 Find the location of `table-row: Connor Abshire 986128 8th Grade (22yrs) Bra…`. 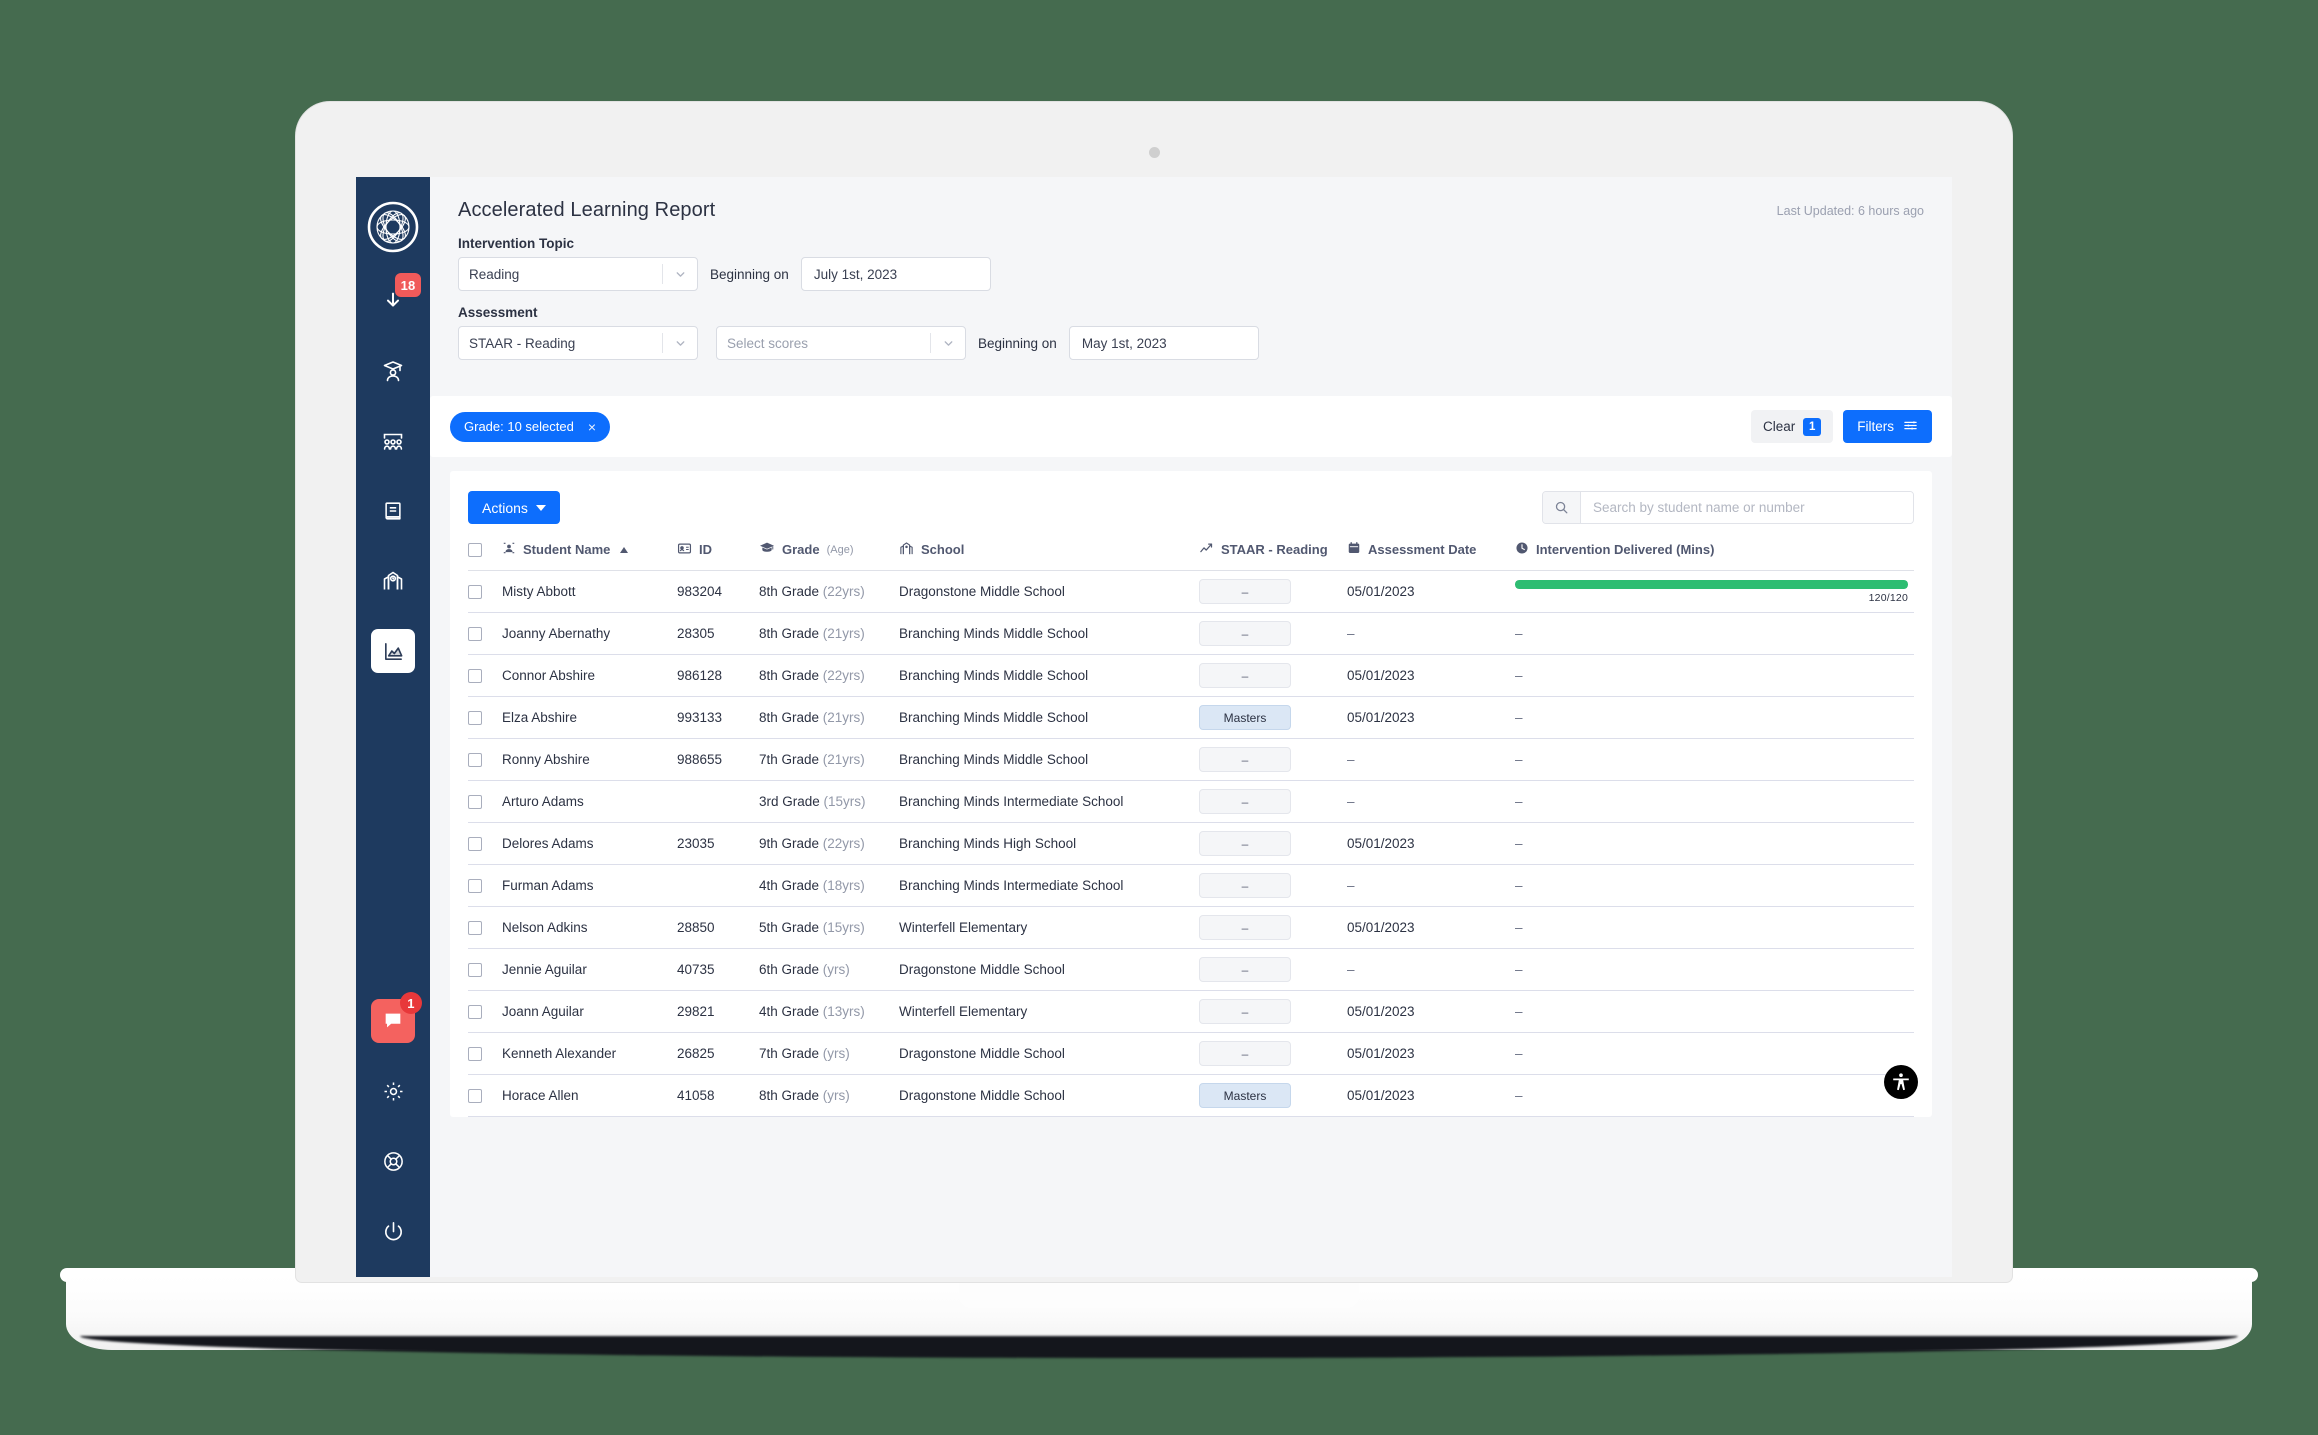

table-row: Connor Abshire 986128 8th Grade (22yrs) Bra… is located at coordinates (1191, 675).